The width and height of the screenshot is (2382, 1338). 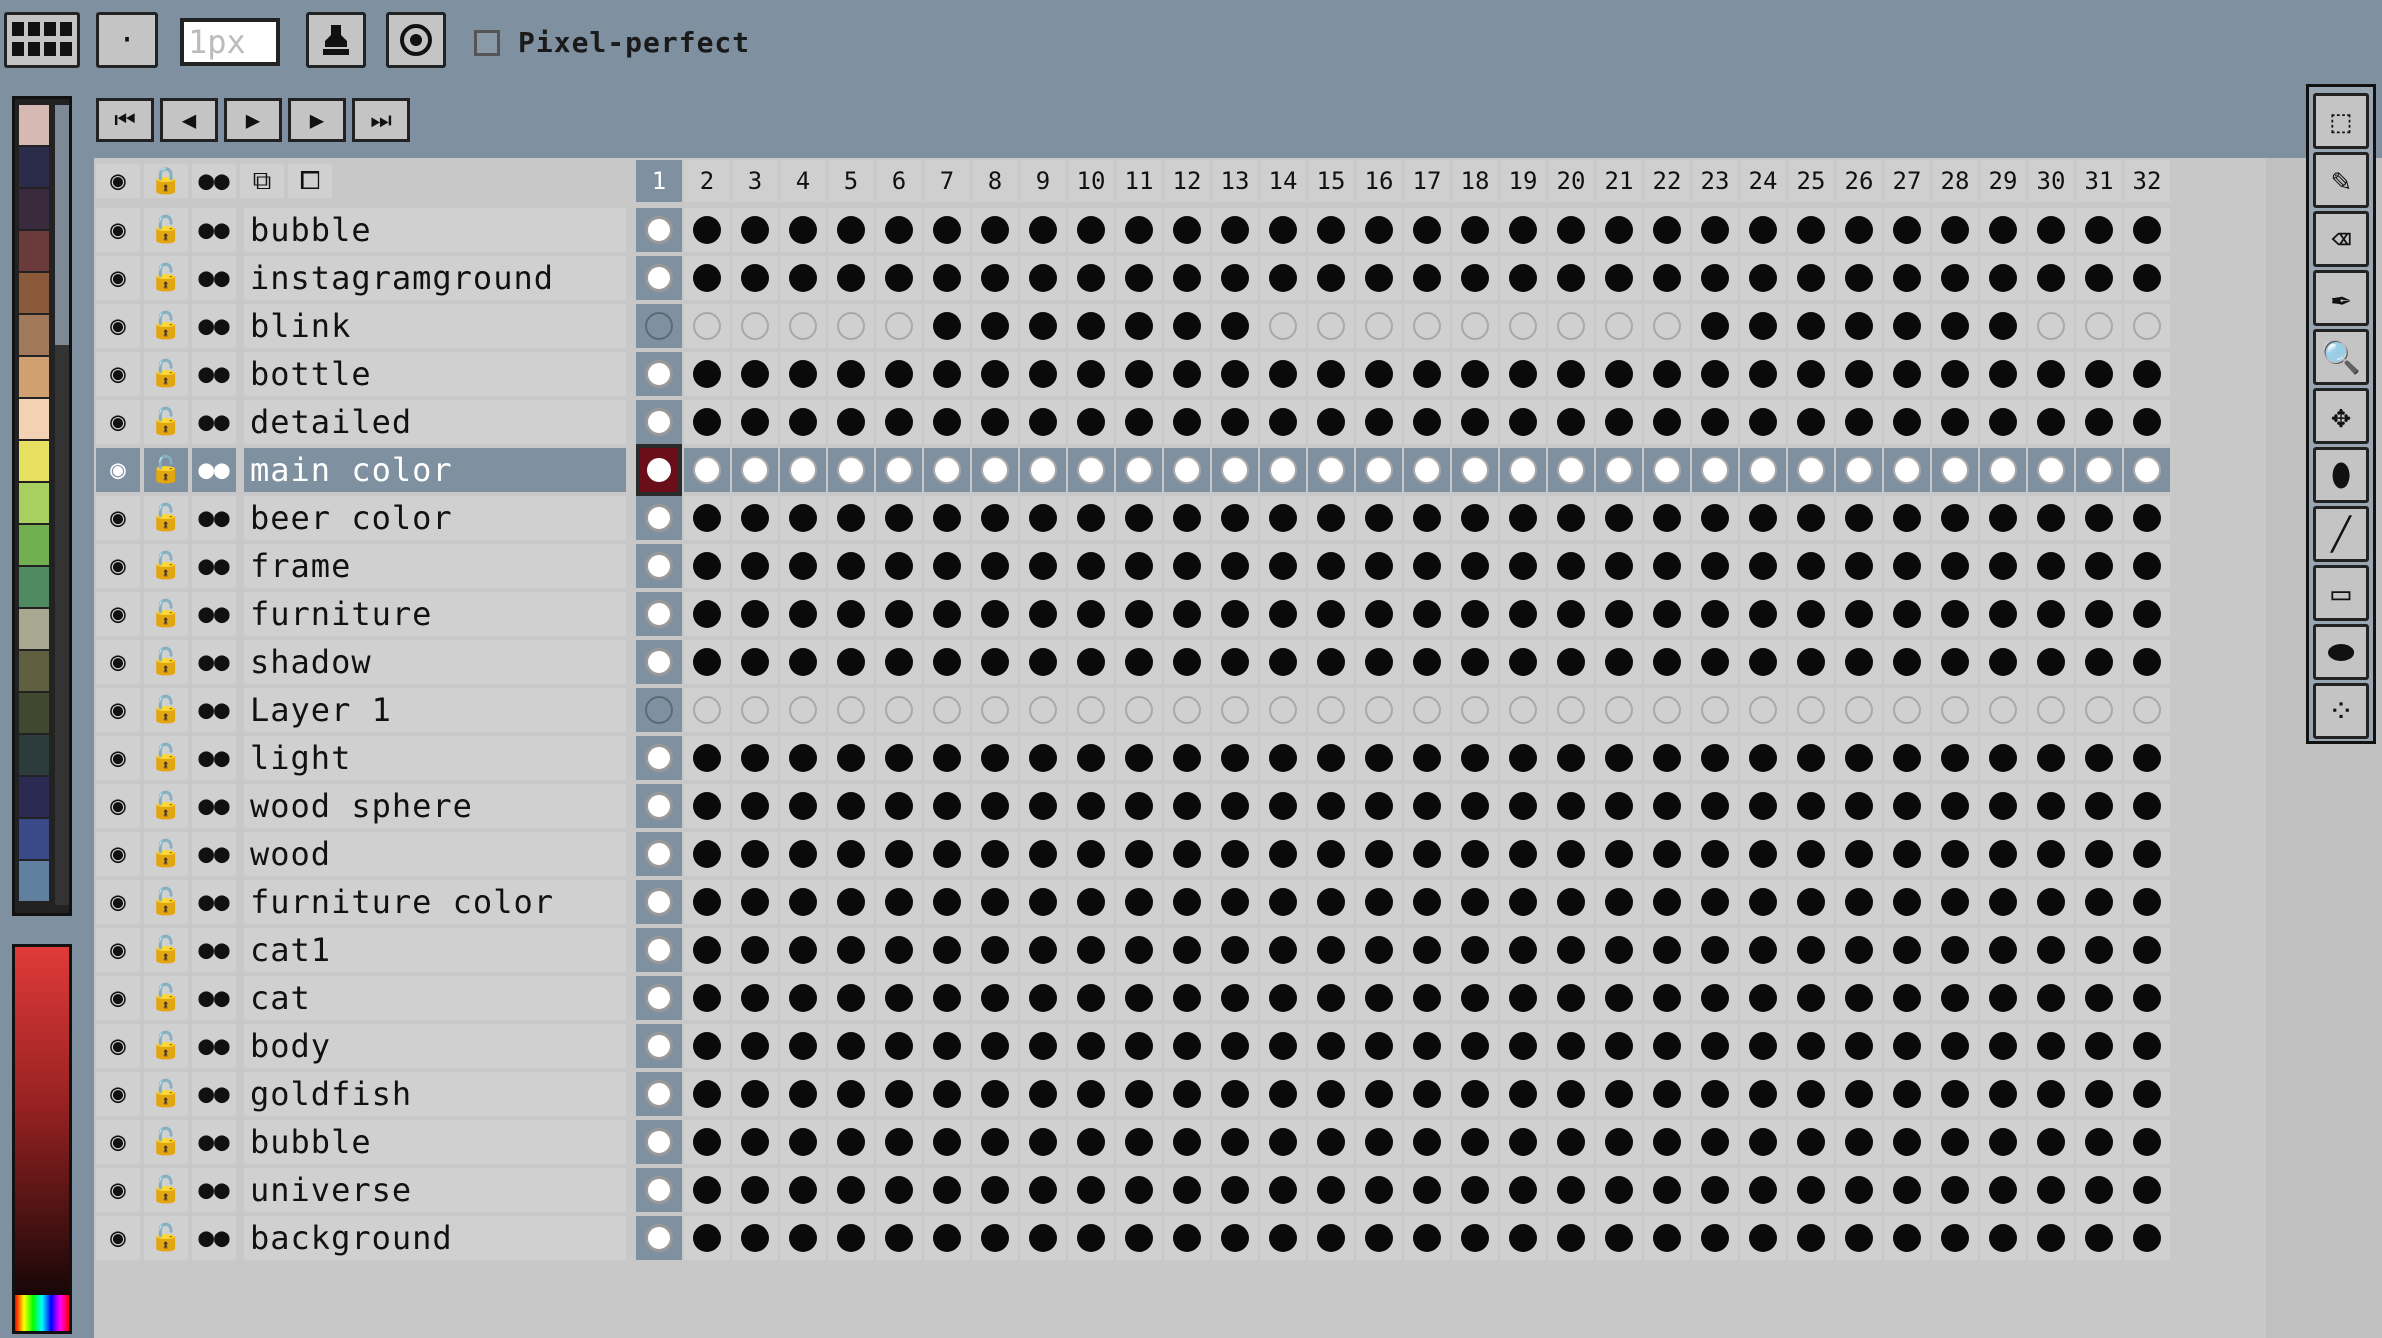 What do you see at coordinates (435, 1094) in the screenshot?
I see `layer-name: goldfish` at bounding box center [435, 1094].